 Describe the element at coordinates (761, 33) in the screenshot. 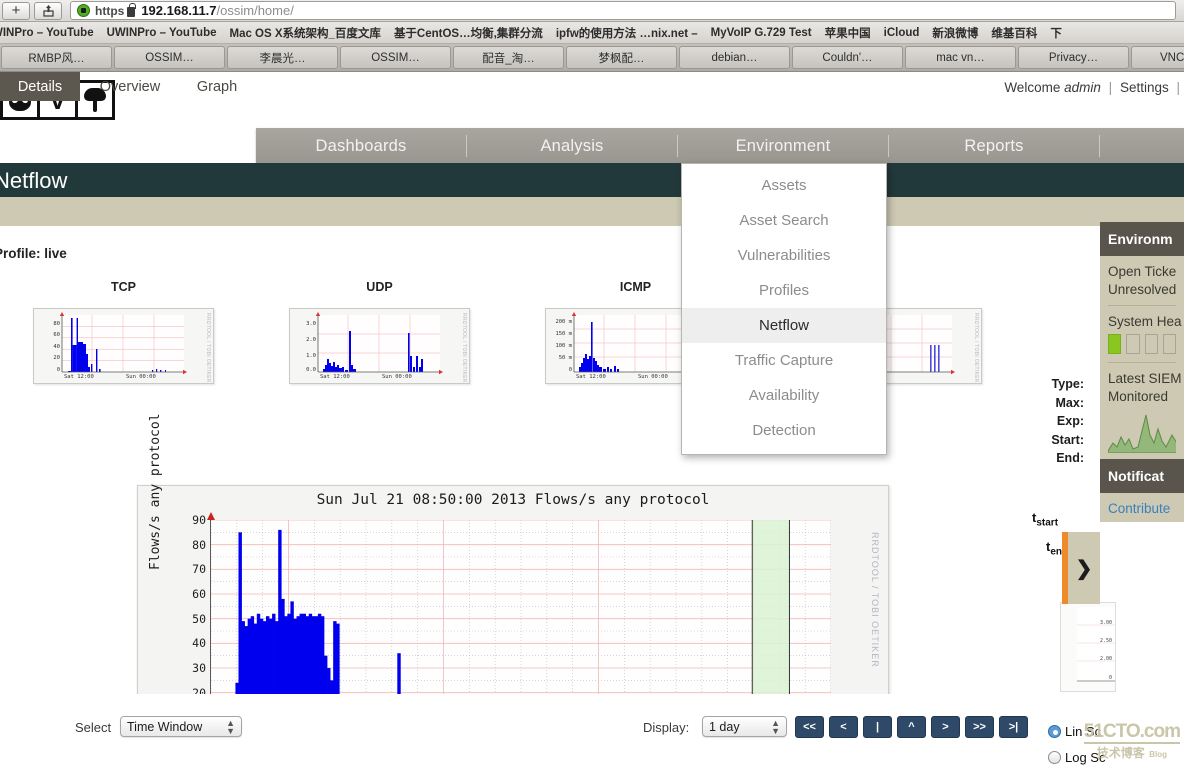

I see `bookmark-item: MyVoIP G.729 Test` at that location.